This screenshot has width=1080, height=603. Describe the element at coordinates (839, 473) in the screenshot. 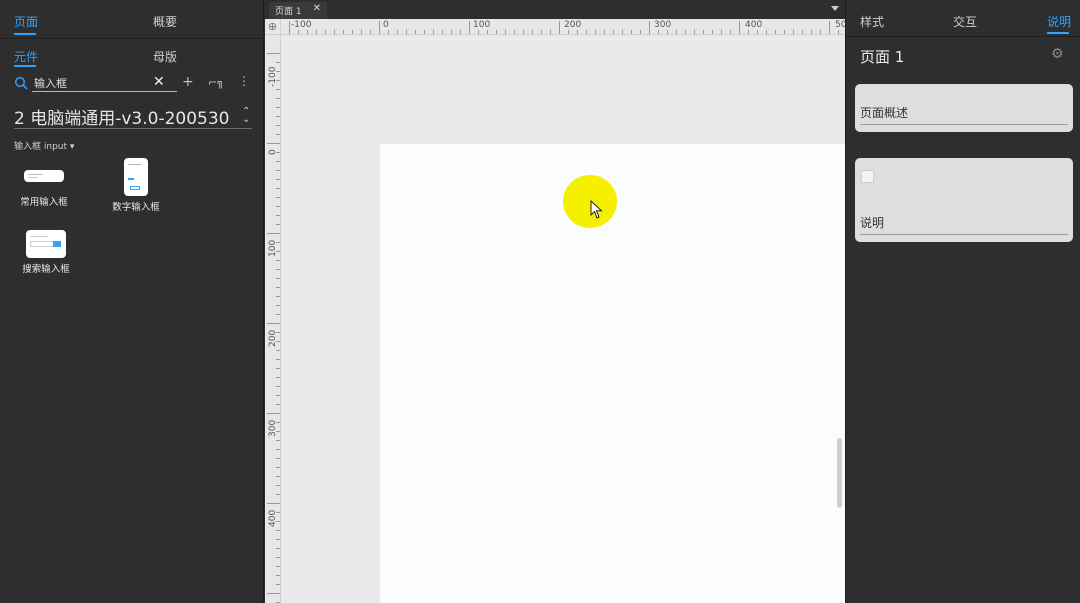

I see `canvas-vertical-scrollbar` at that location.